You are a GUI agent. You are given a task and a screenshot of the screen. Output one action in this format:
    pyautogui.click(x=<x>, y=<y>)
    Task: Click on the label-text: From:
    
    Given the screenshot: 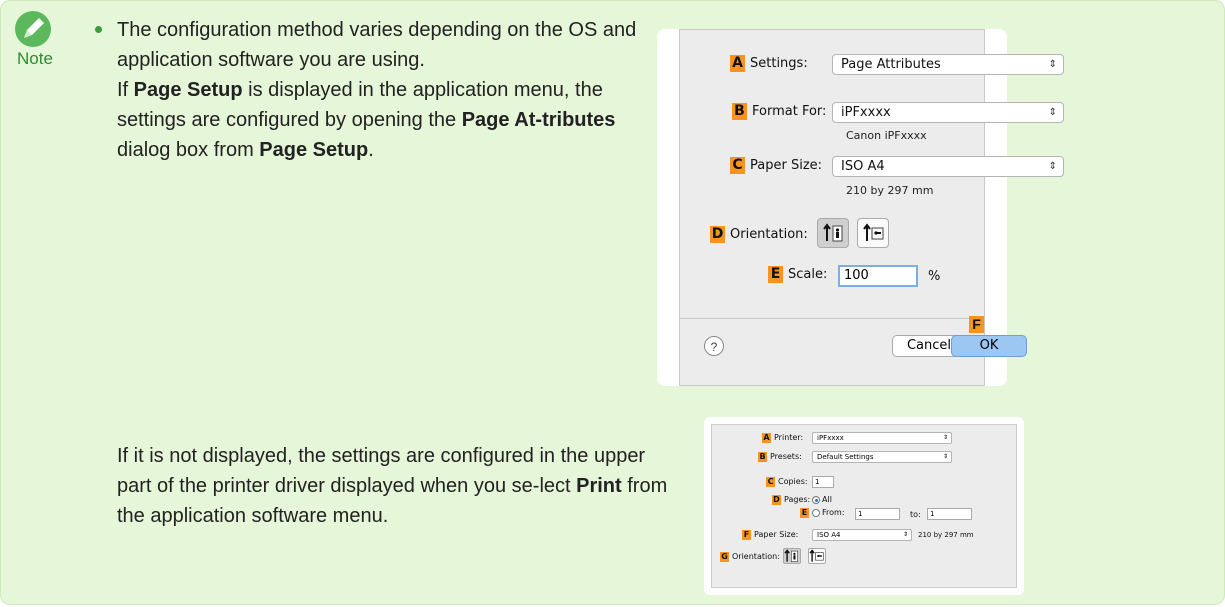 What is the action you would take?
    pyautogui.click(x=833, y=512)
    